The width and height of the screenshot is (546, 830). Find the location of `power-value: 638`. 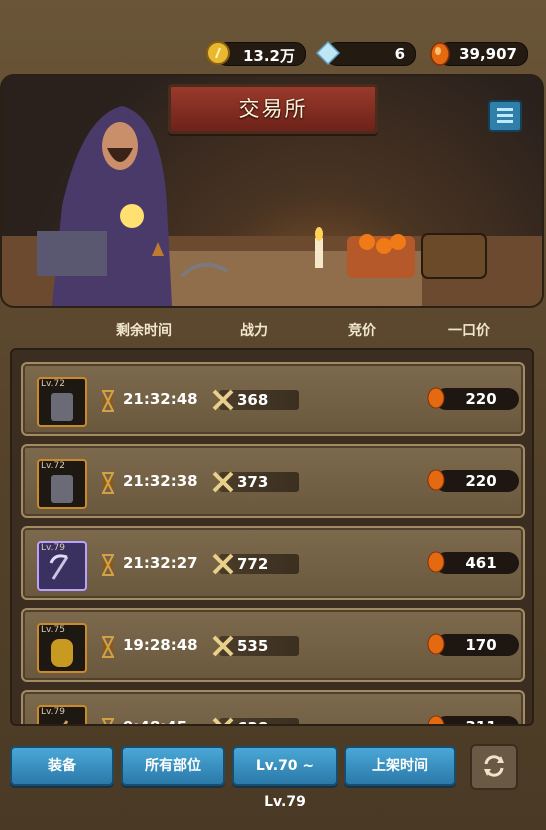

power-value: 638 is located at coordinates (252, 721).